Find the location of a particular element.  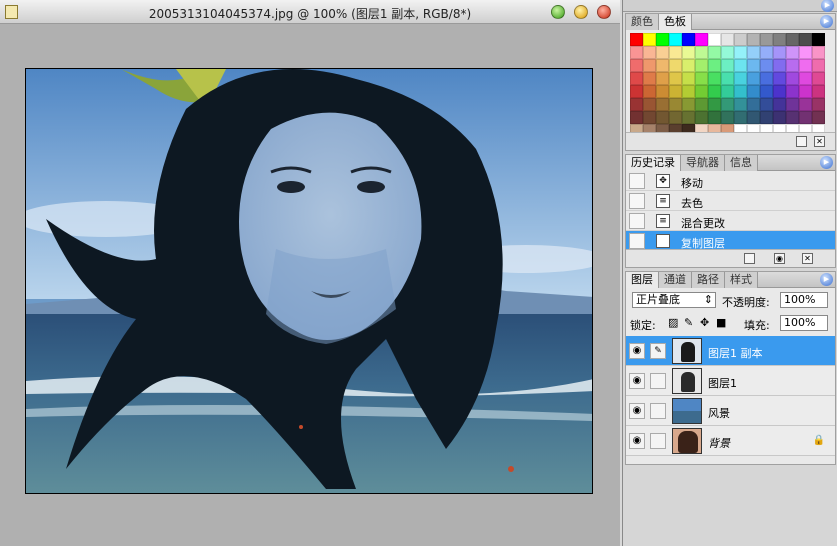

history-source-checkbox is located at coordinates (637, 241).